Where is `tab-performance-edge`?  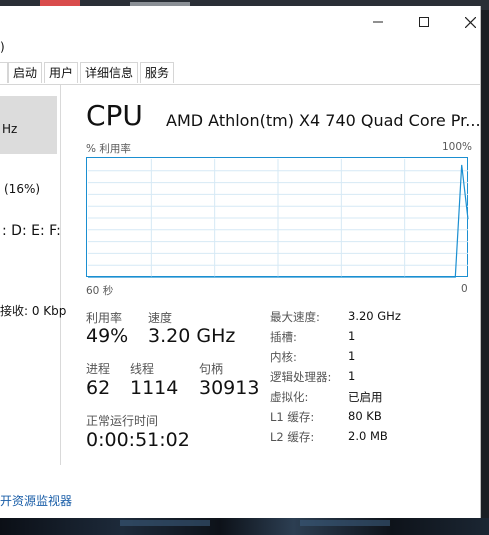 tab-performance-edge is located at coordinates (4, 72).